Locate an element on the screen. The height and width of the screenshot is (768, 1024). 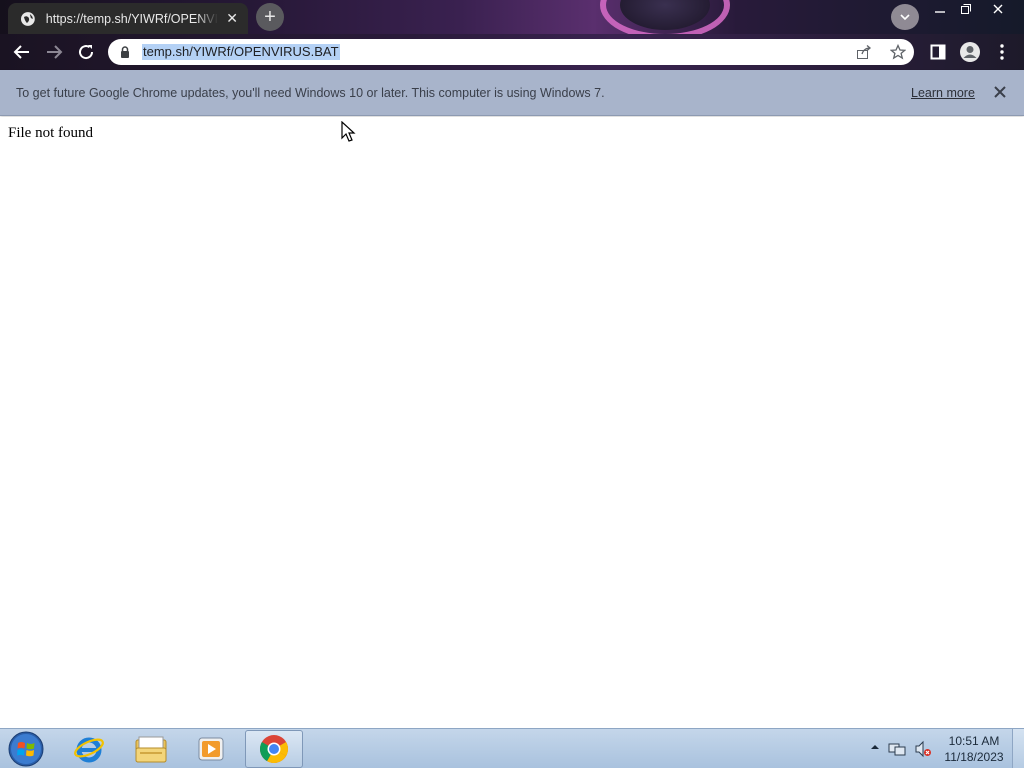
clock-time: 10:51 AM is located at coordinates (974, 741).